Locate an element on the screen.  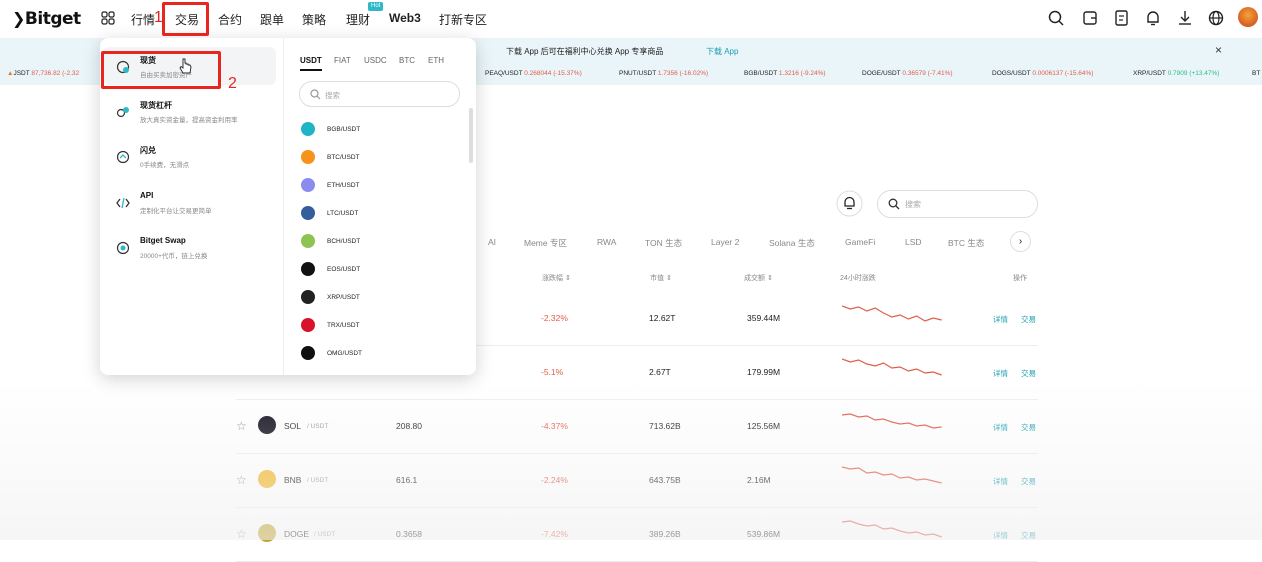
favorites-filter-icon is located at coordinates (849, 203).